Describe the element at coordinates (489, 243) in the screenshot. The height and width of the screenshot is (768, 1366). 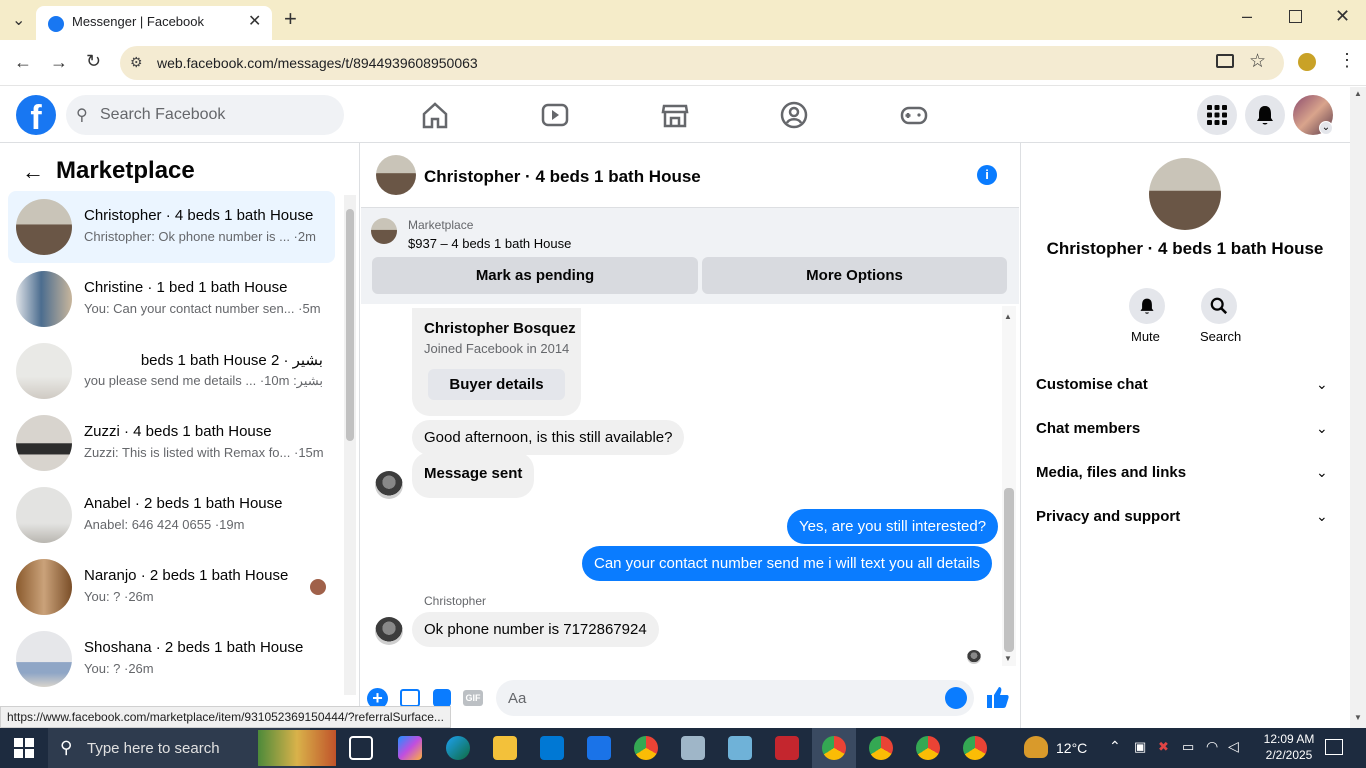
I see `banner-item: $937 – 4 beds 1 bath House` at that location.